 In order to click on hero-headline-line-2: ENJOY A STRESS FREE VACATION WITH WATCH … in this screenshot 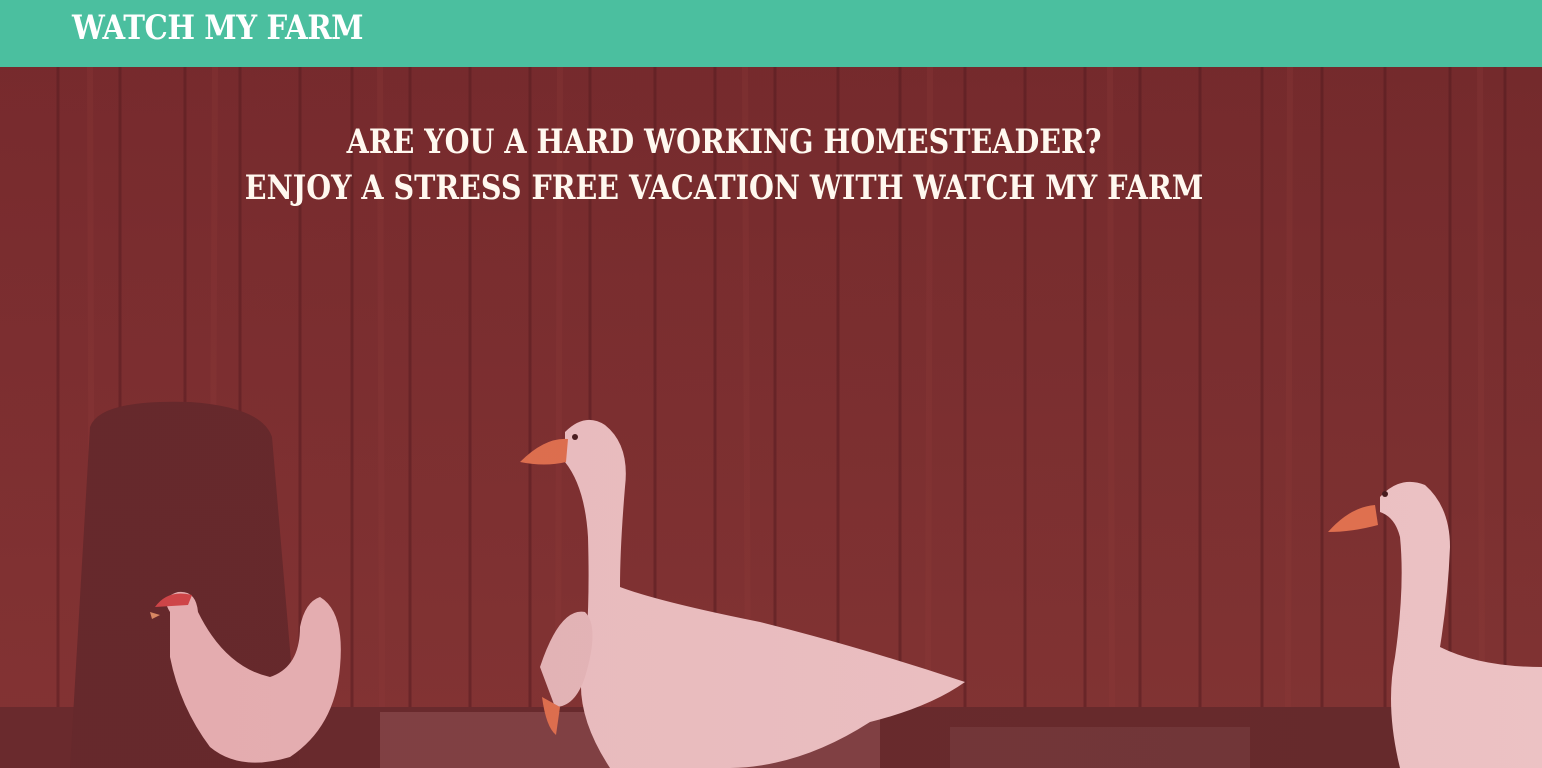, I will do `click(724, 188)`.